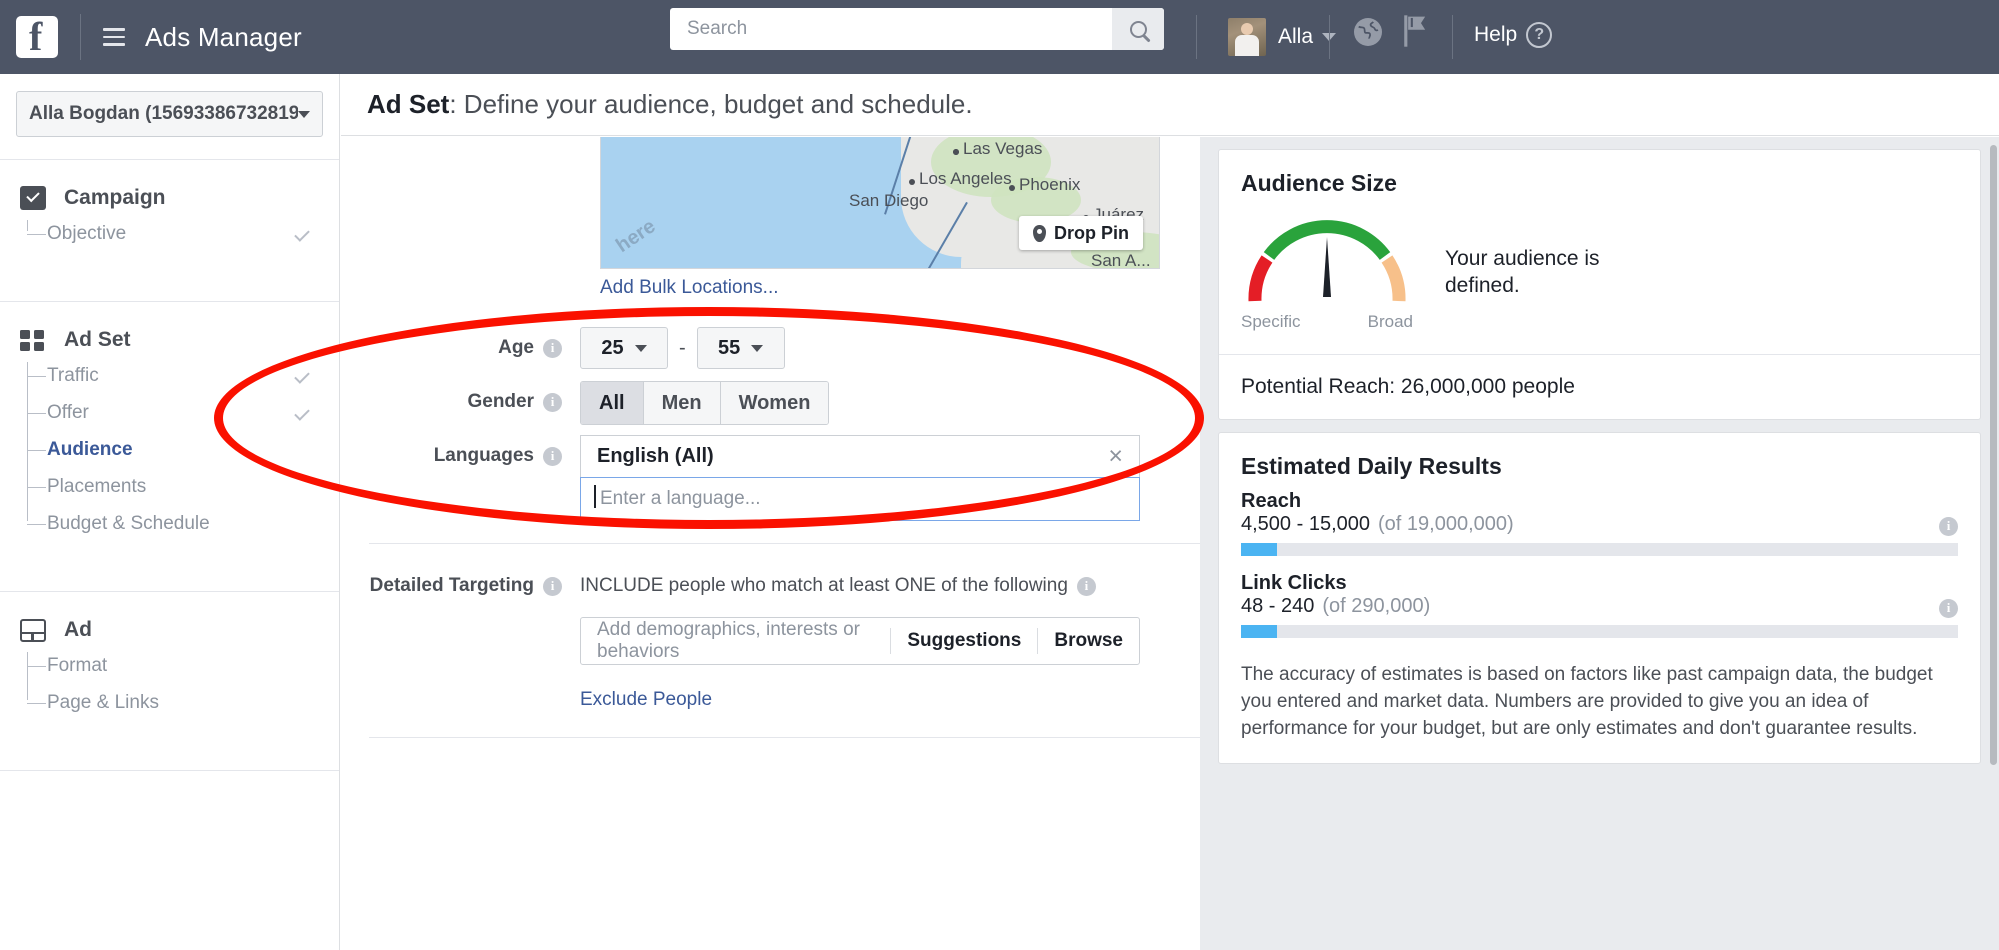  I want to click on gauge-label-row: Specific Broad, so click(1327, 322).